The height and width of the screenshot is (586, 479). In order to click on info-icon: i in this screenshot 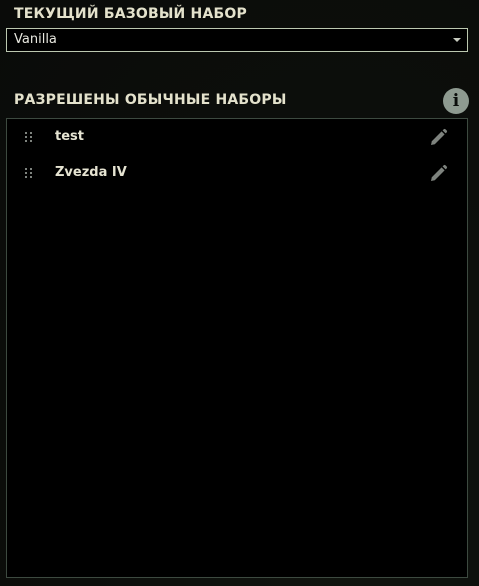, I will do `click(456, 101)`.